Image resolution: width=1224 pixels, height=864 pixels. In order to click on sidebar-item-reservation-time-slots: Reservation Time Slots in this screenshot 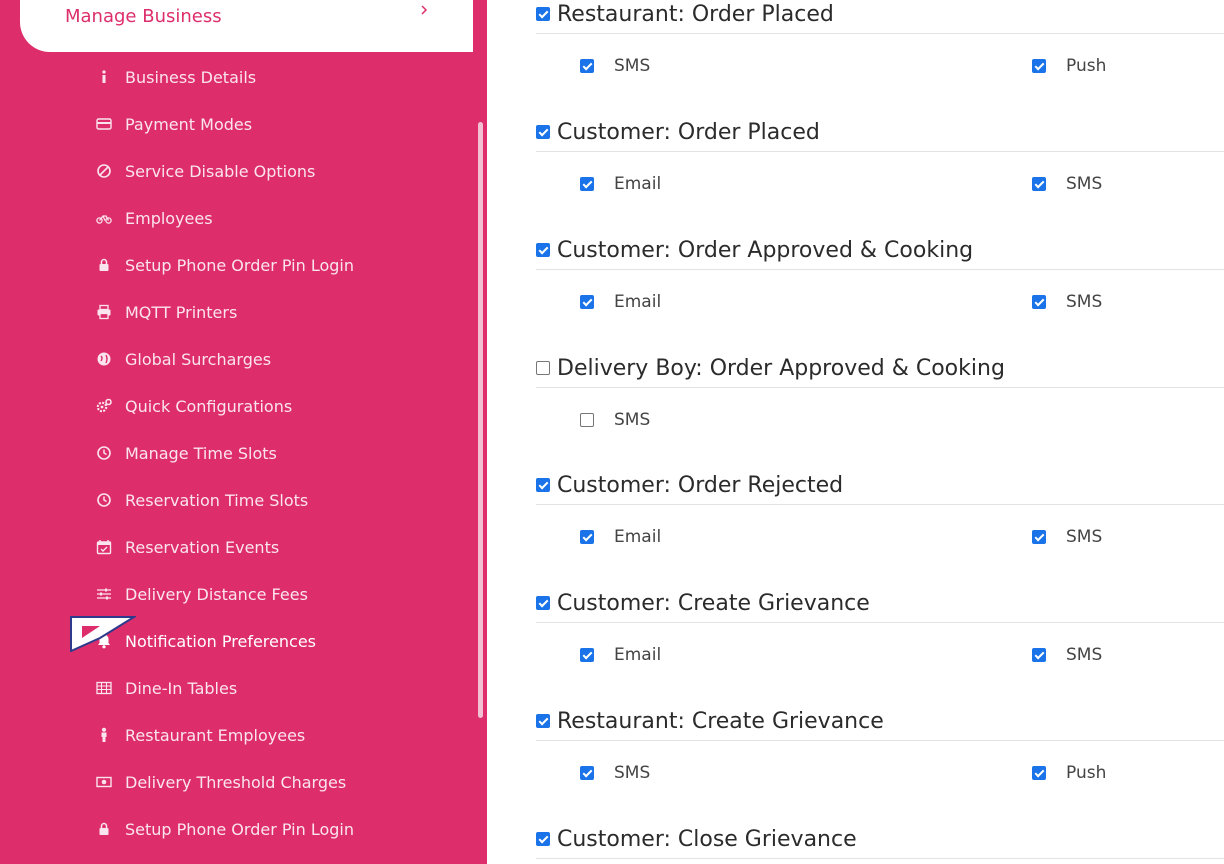, I will do `click(273, 500)`.